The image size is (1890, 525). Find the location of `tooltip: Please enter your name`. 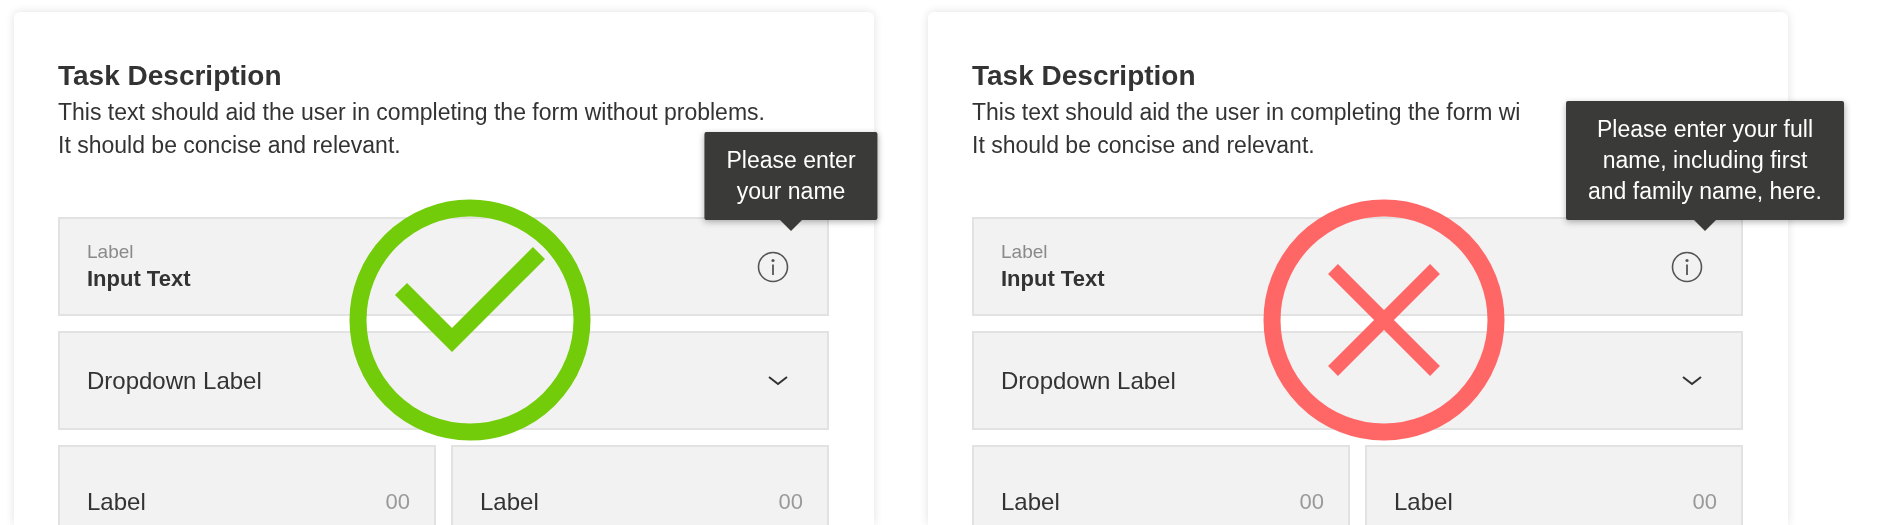

tooltip: Please enter your name is located at coordinates (791, 176).